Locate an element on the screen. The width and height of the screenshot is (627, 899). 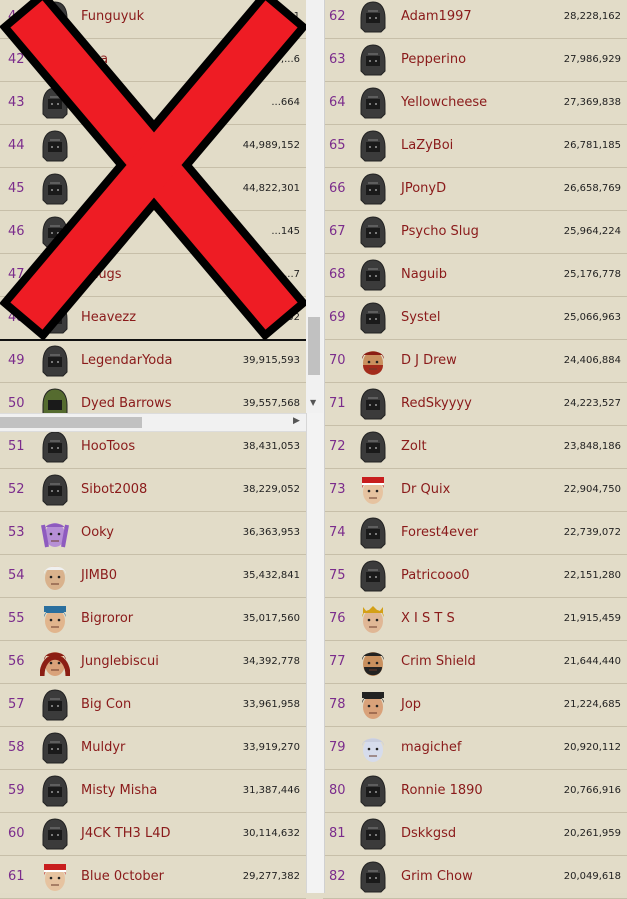
leaderboard-row: 49 LegendarYoda 39,915,593 is located at coordinates (153, 361).